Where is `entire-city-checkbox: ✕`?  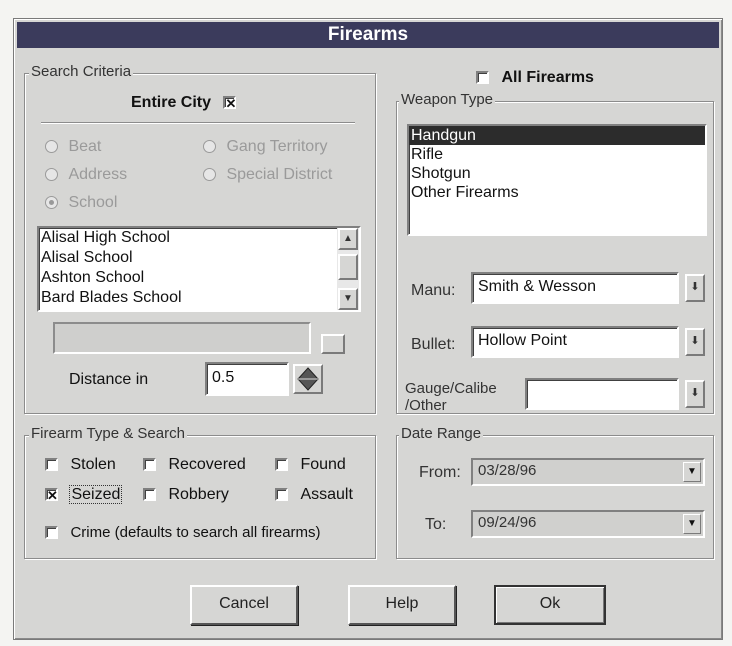
entire-city-checkbox: ✕ is located at coordinates (230, 104).